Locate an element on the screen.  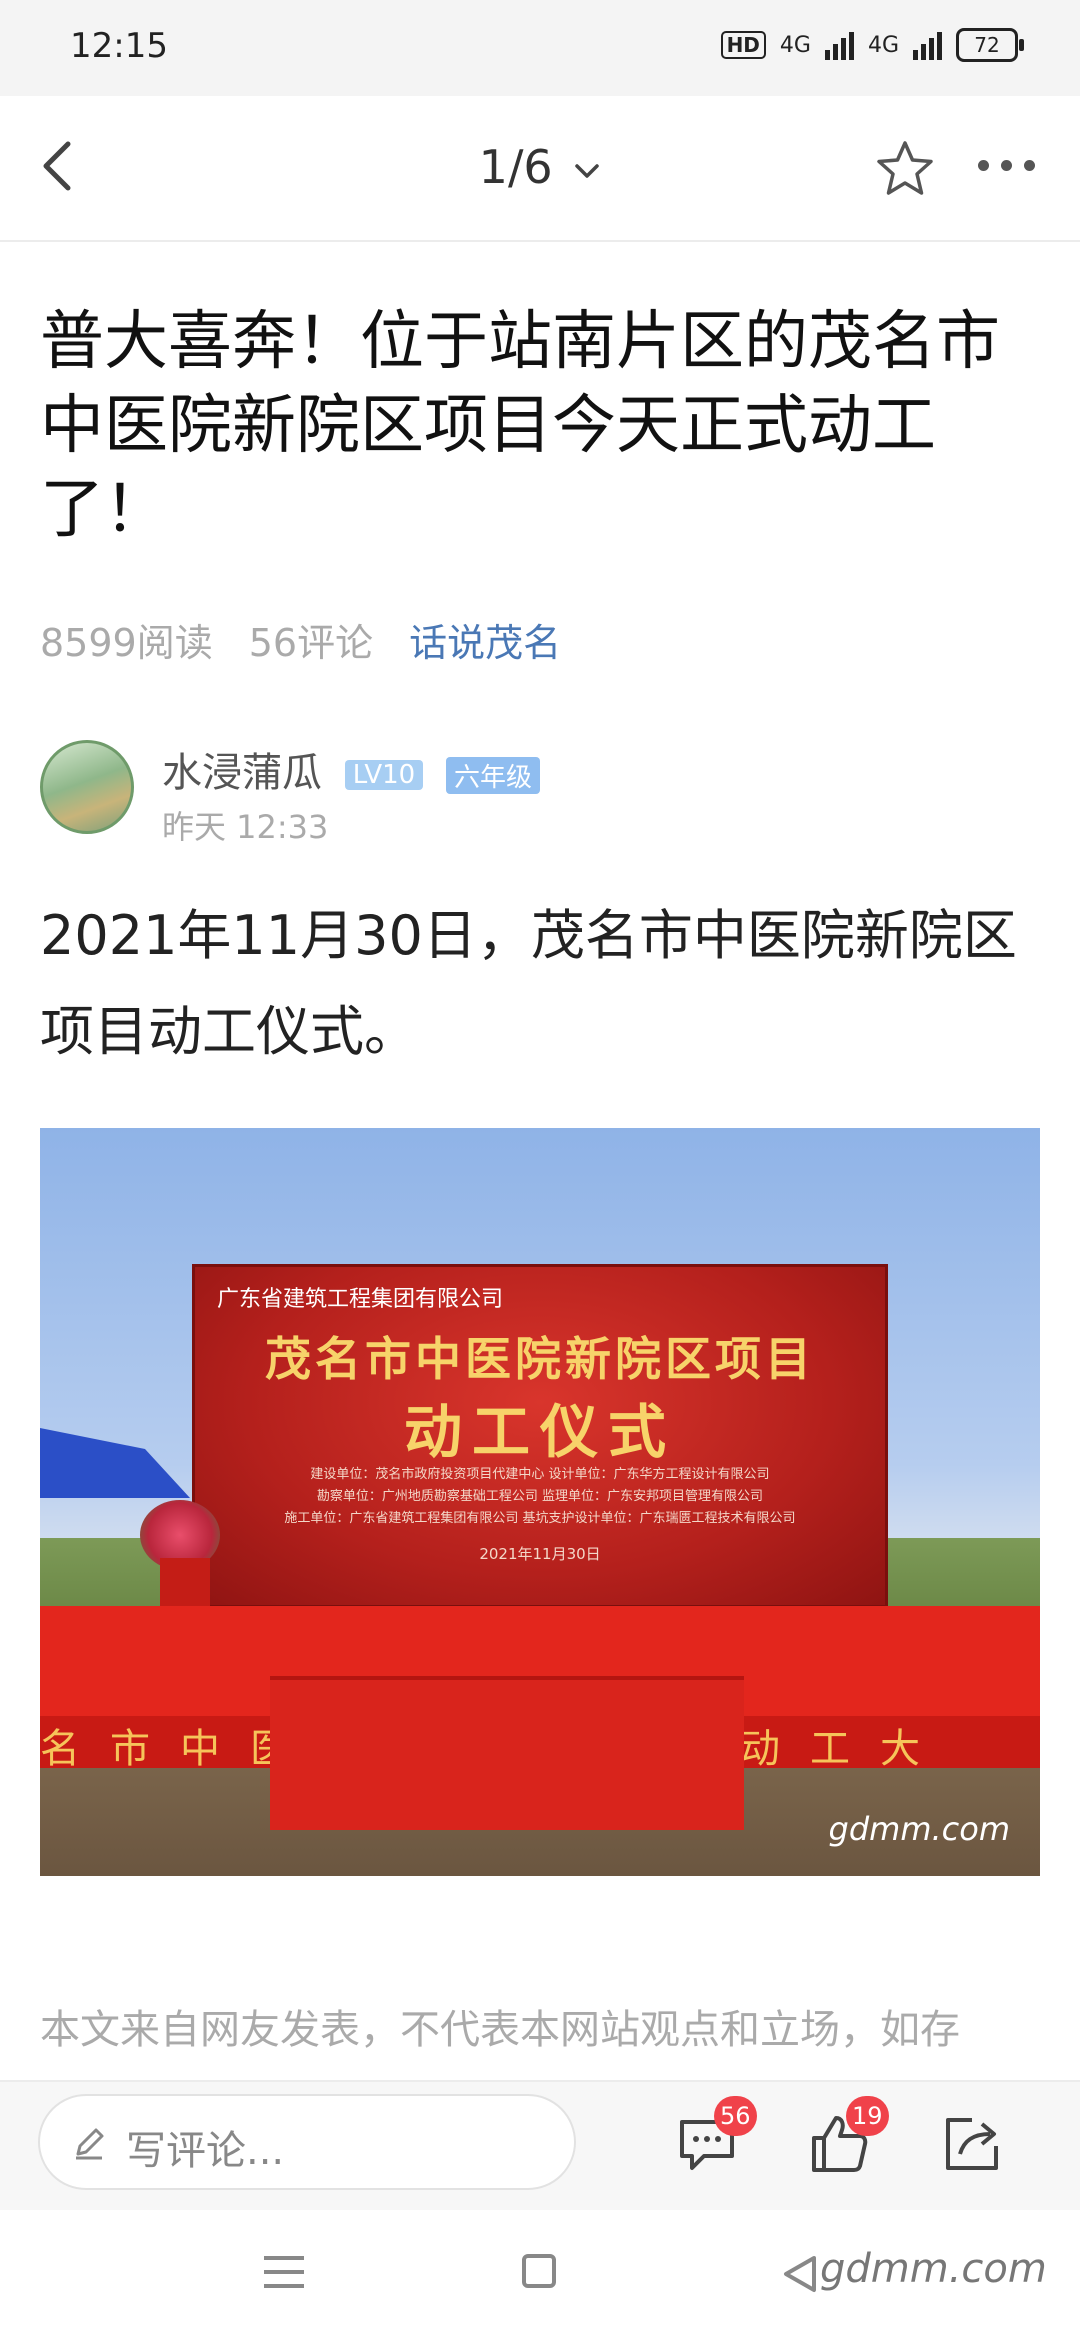
backdrop-company: 广东省建筑工程集团有限公司 is located at coordinates (360, 1299).